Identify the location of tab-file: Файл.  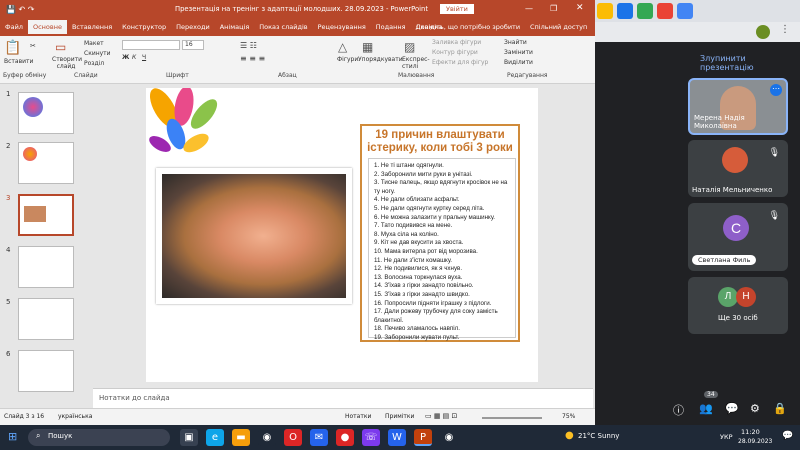
(14, 27).